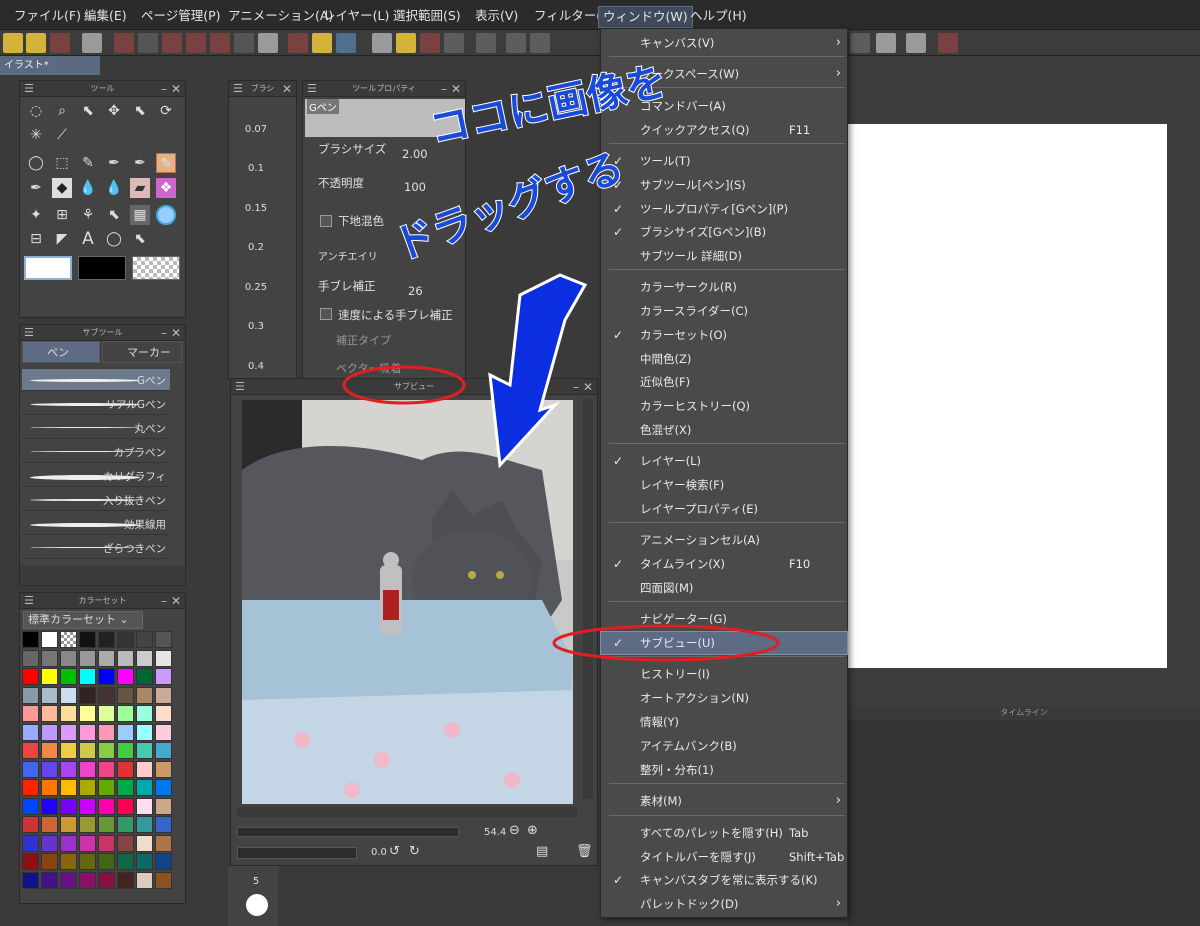 This screenshot has height=926, width=1200. What do you see at coordinates (724, 880) in the screenshot?
I see `window-menu-item: ✓ キャンバスタブを常に表示する(K)` at bounding box center [724, 880].